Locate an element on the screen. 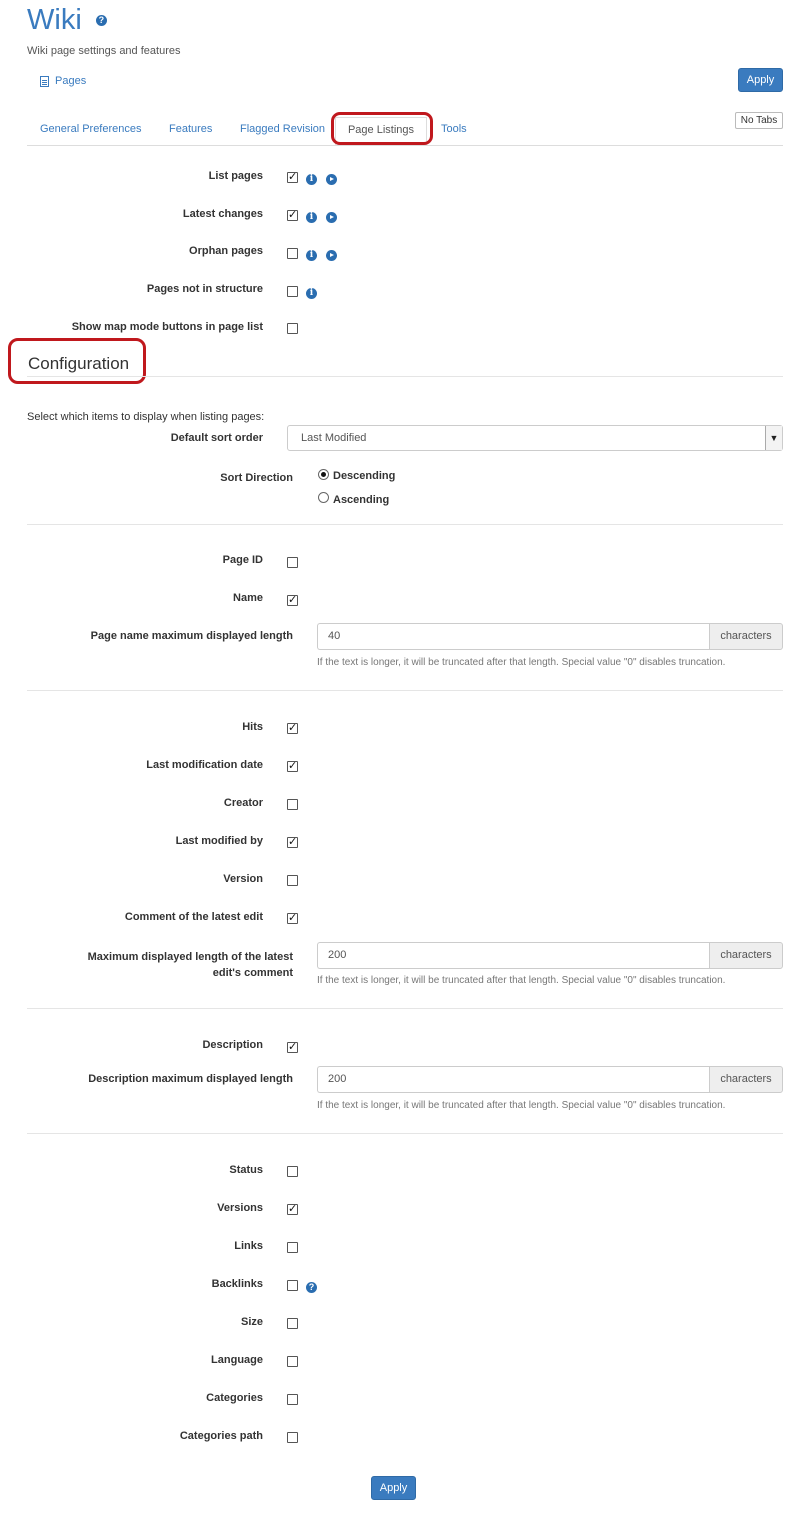 Image resolution: width=806 pixels, height=1534 pixels. orphan-pages-label: Orphan pages is located at coordinates (226, 251).